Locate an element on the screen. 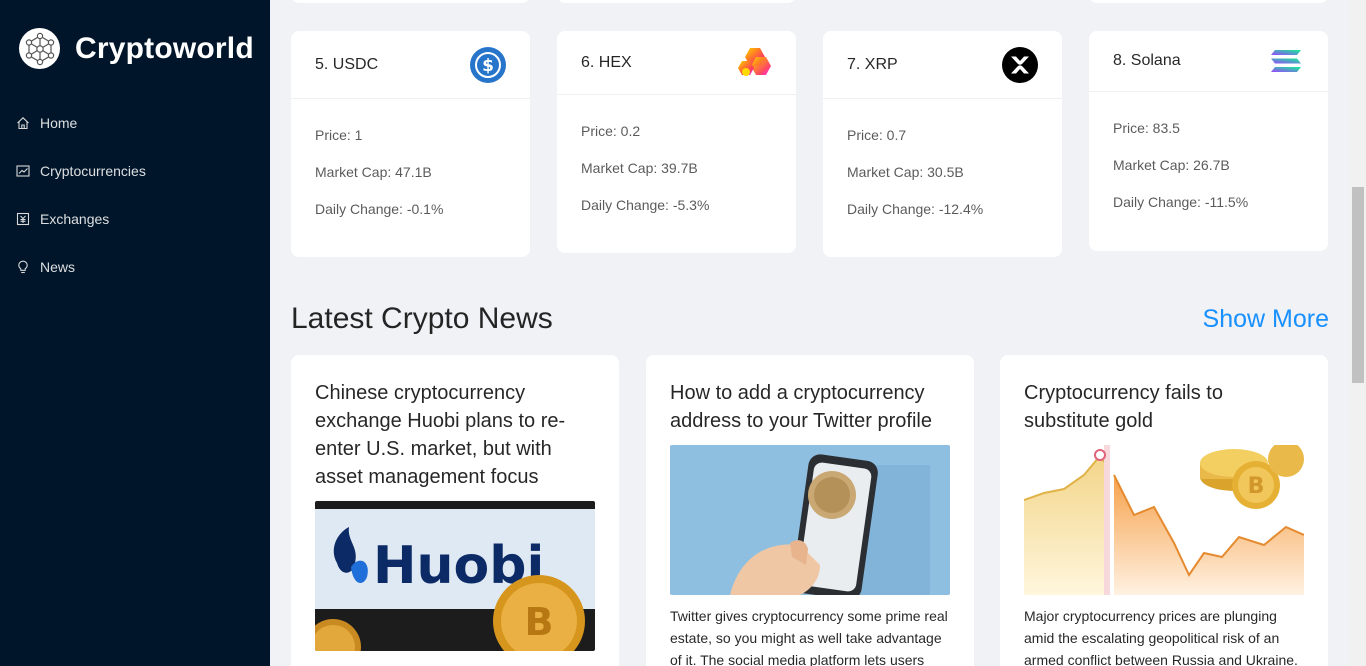 Image resolution: width=1366 pixels, height=666 pixels. coin-price: Price: 83.5 is located at coordinates (1146, 128).